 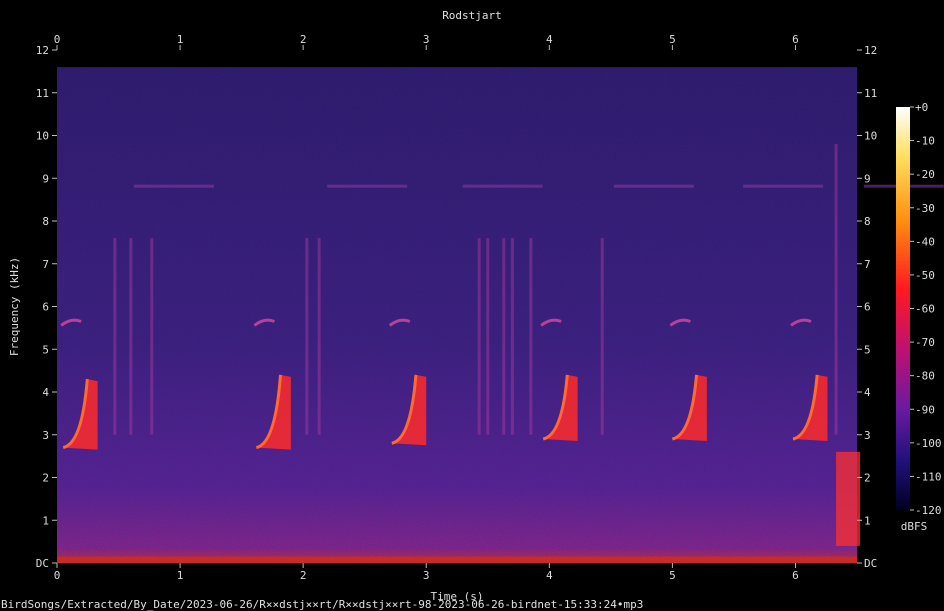 I want to click on colorbar, so click(x=903, y=308).